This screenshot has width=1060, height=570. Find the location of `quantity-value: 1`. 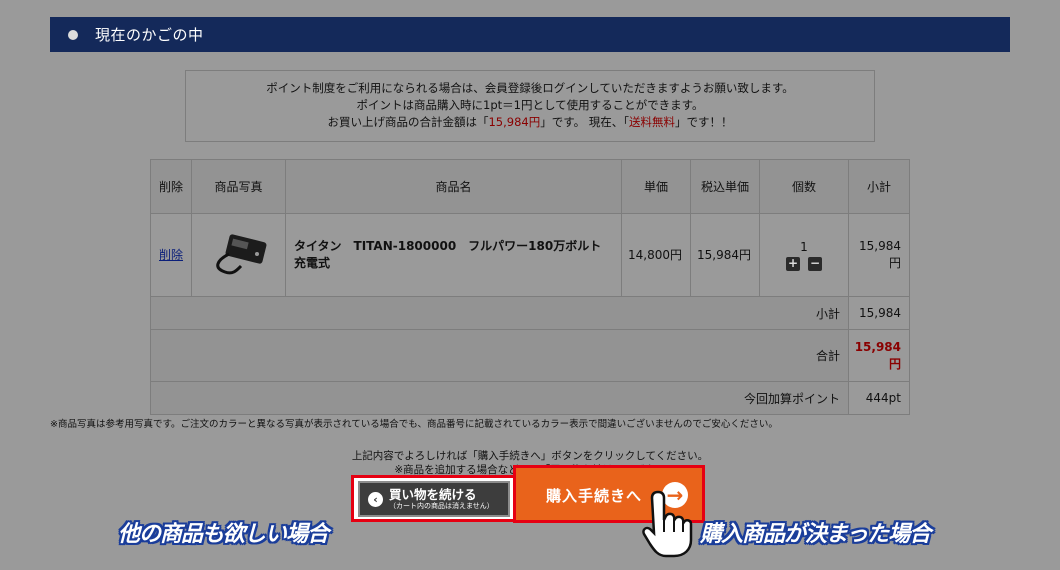

quantity-value: 1 is located at coordinates (804, 246).